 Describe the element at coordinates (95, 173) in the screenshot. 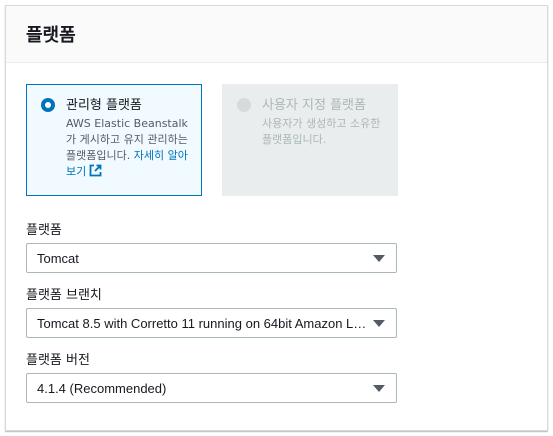

I see `external-link-icon` at that location.